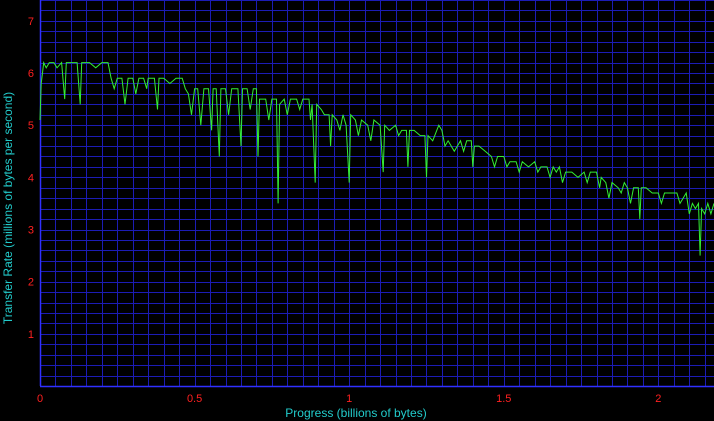 The width and height of the screenshot is (714, 421). Describe the element at coordinates (31, 283) in the screenshot. I see `y-tick-label: 2` at that location.